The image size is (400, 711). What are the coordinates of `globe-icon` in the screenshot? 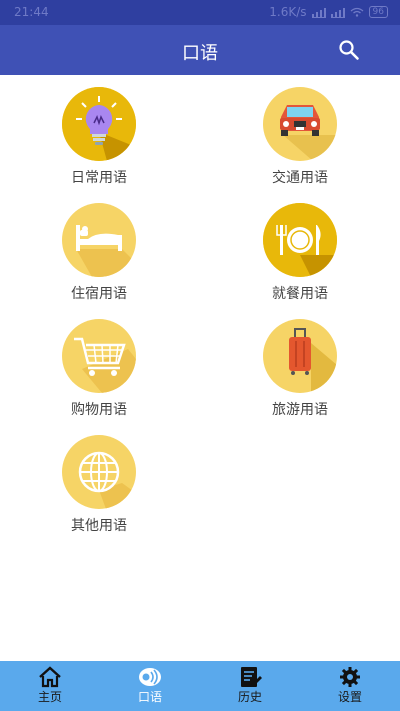 It's located at (99, 472).